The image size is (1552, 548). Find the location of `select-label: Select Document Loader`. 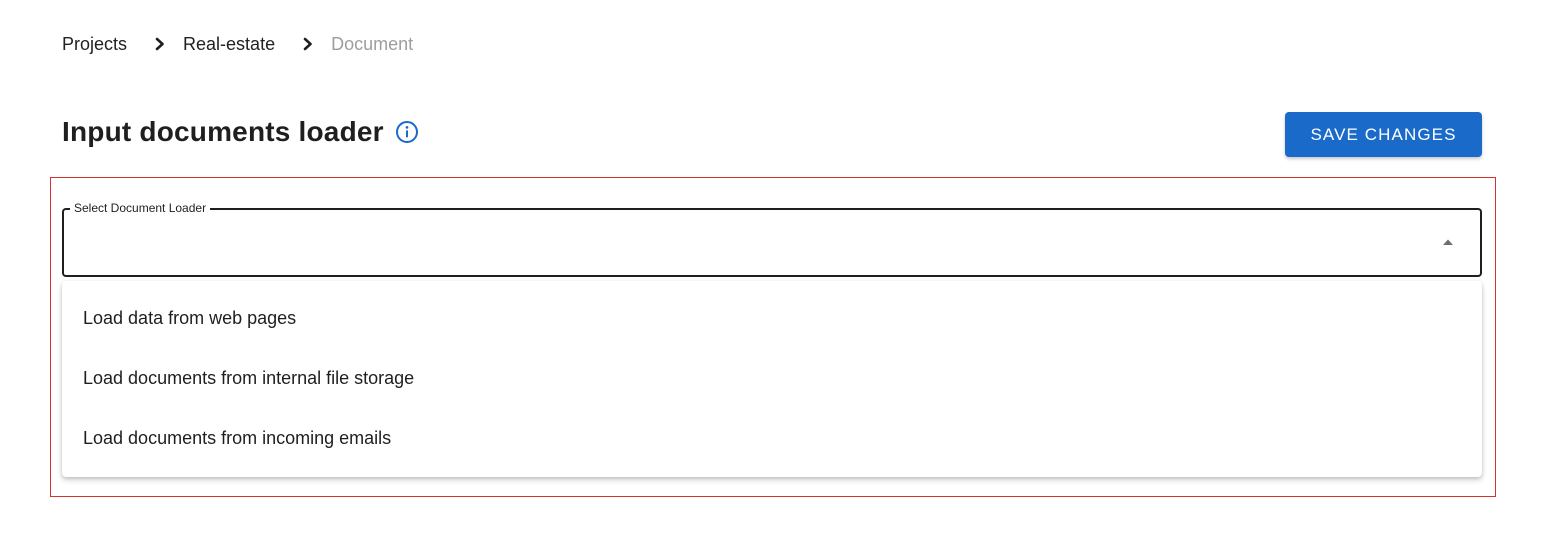

select-label: Select Document Loader is located at coordinates (140, 208).